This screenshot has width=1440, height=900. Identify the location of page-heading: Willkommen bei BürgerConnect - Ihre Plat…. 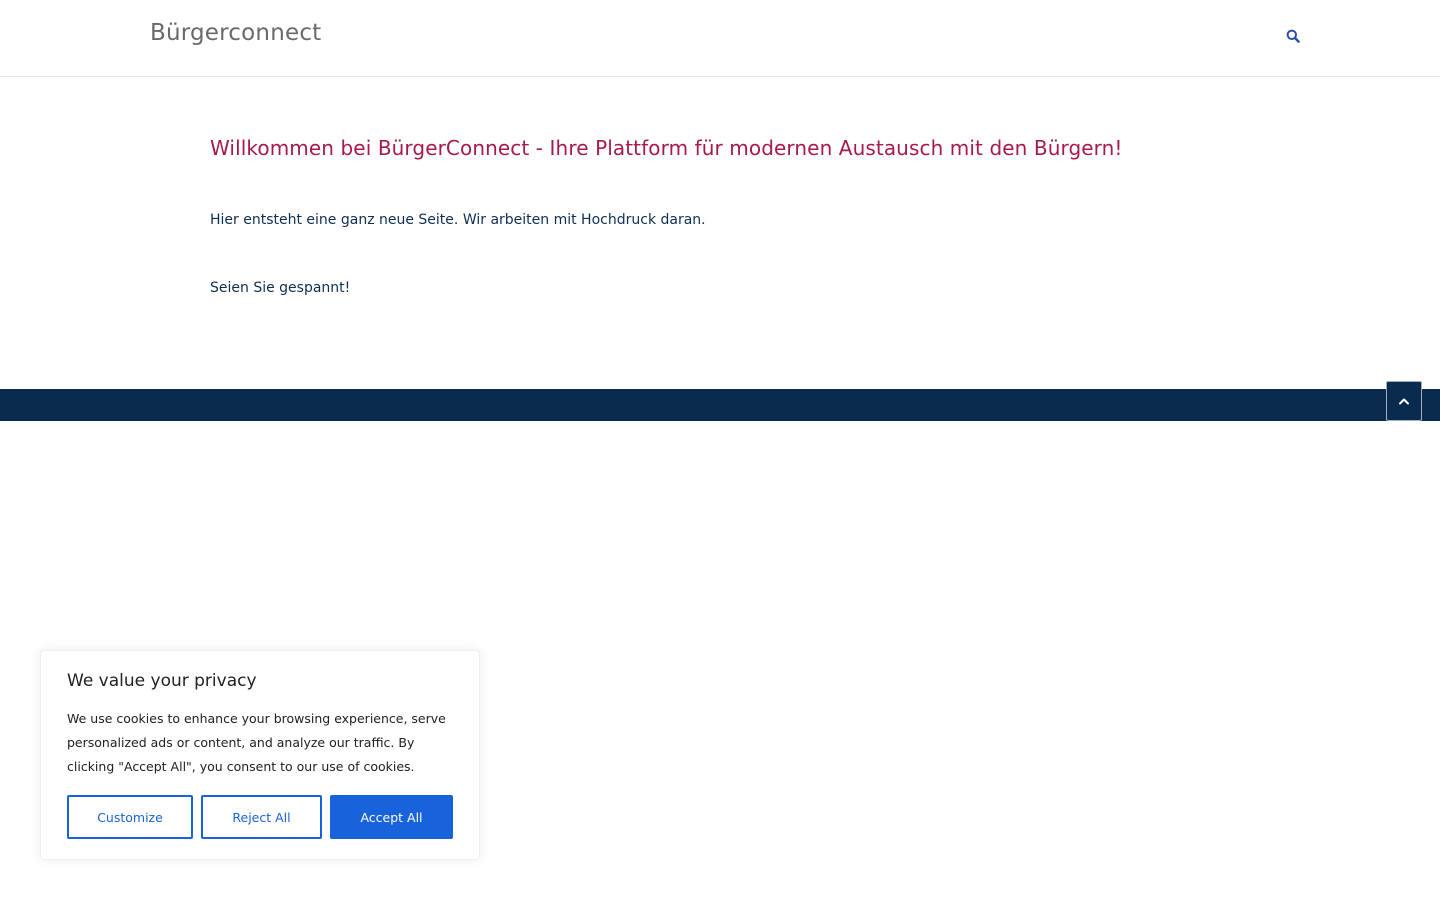
(666, 148).